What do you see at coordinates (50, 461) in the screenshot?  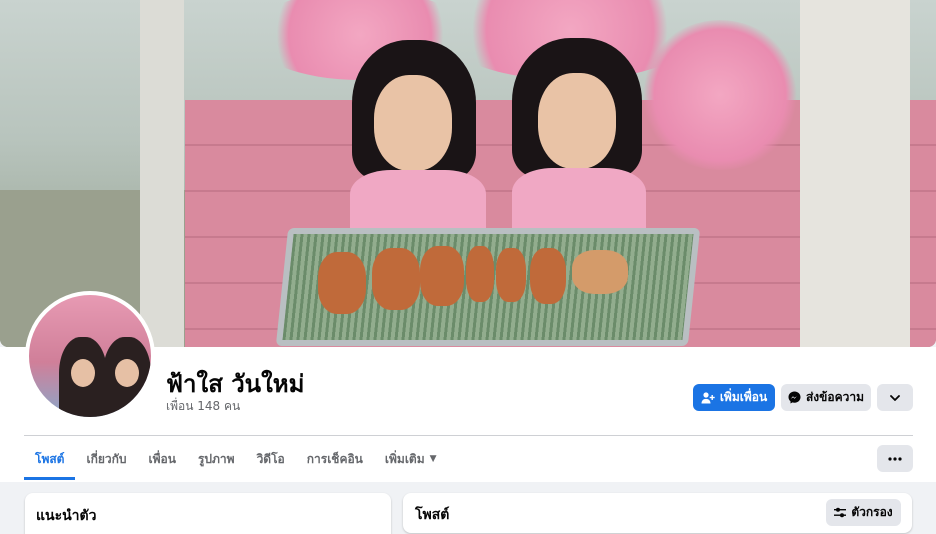 I see `tab-posts: โพสต์` at bounding box center [50, 461].